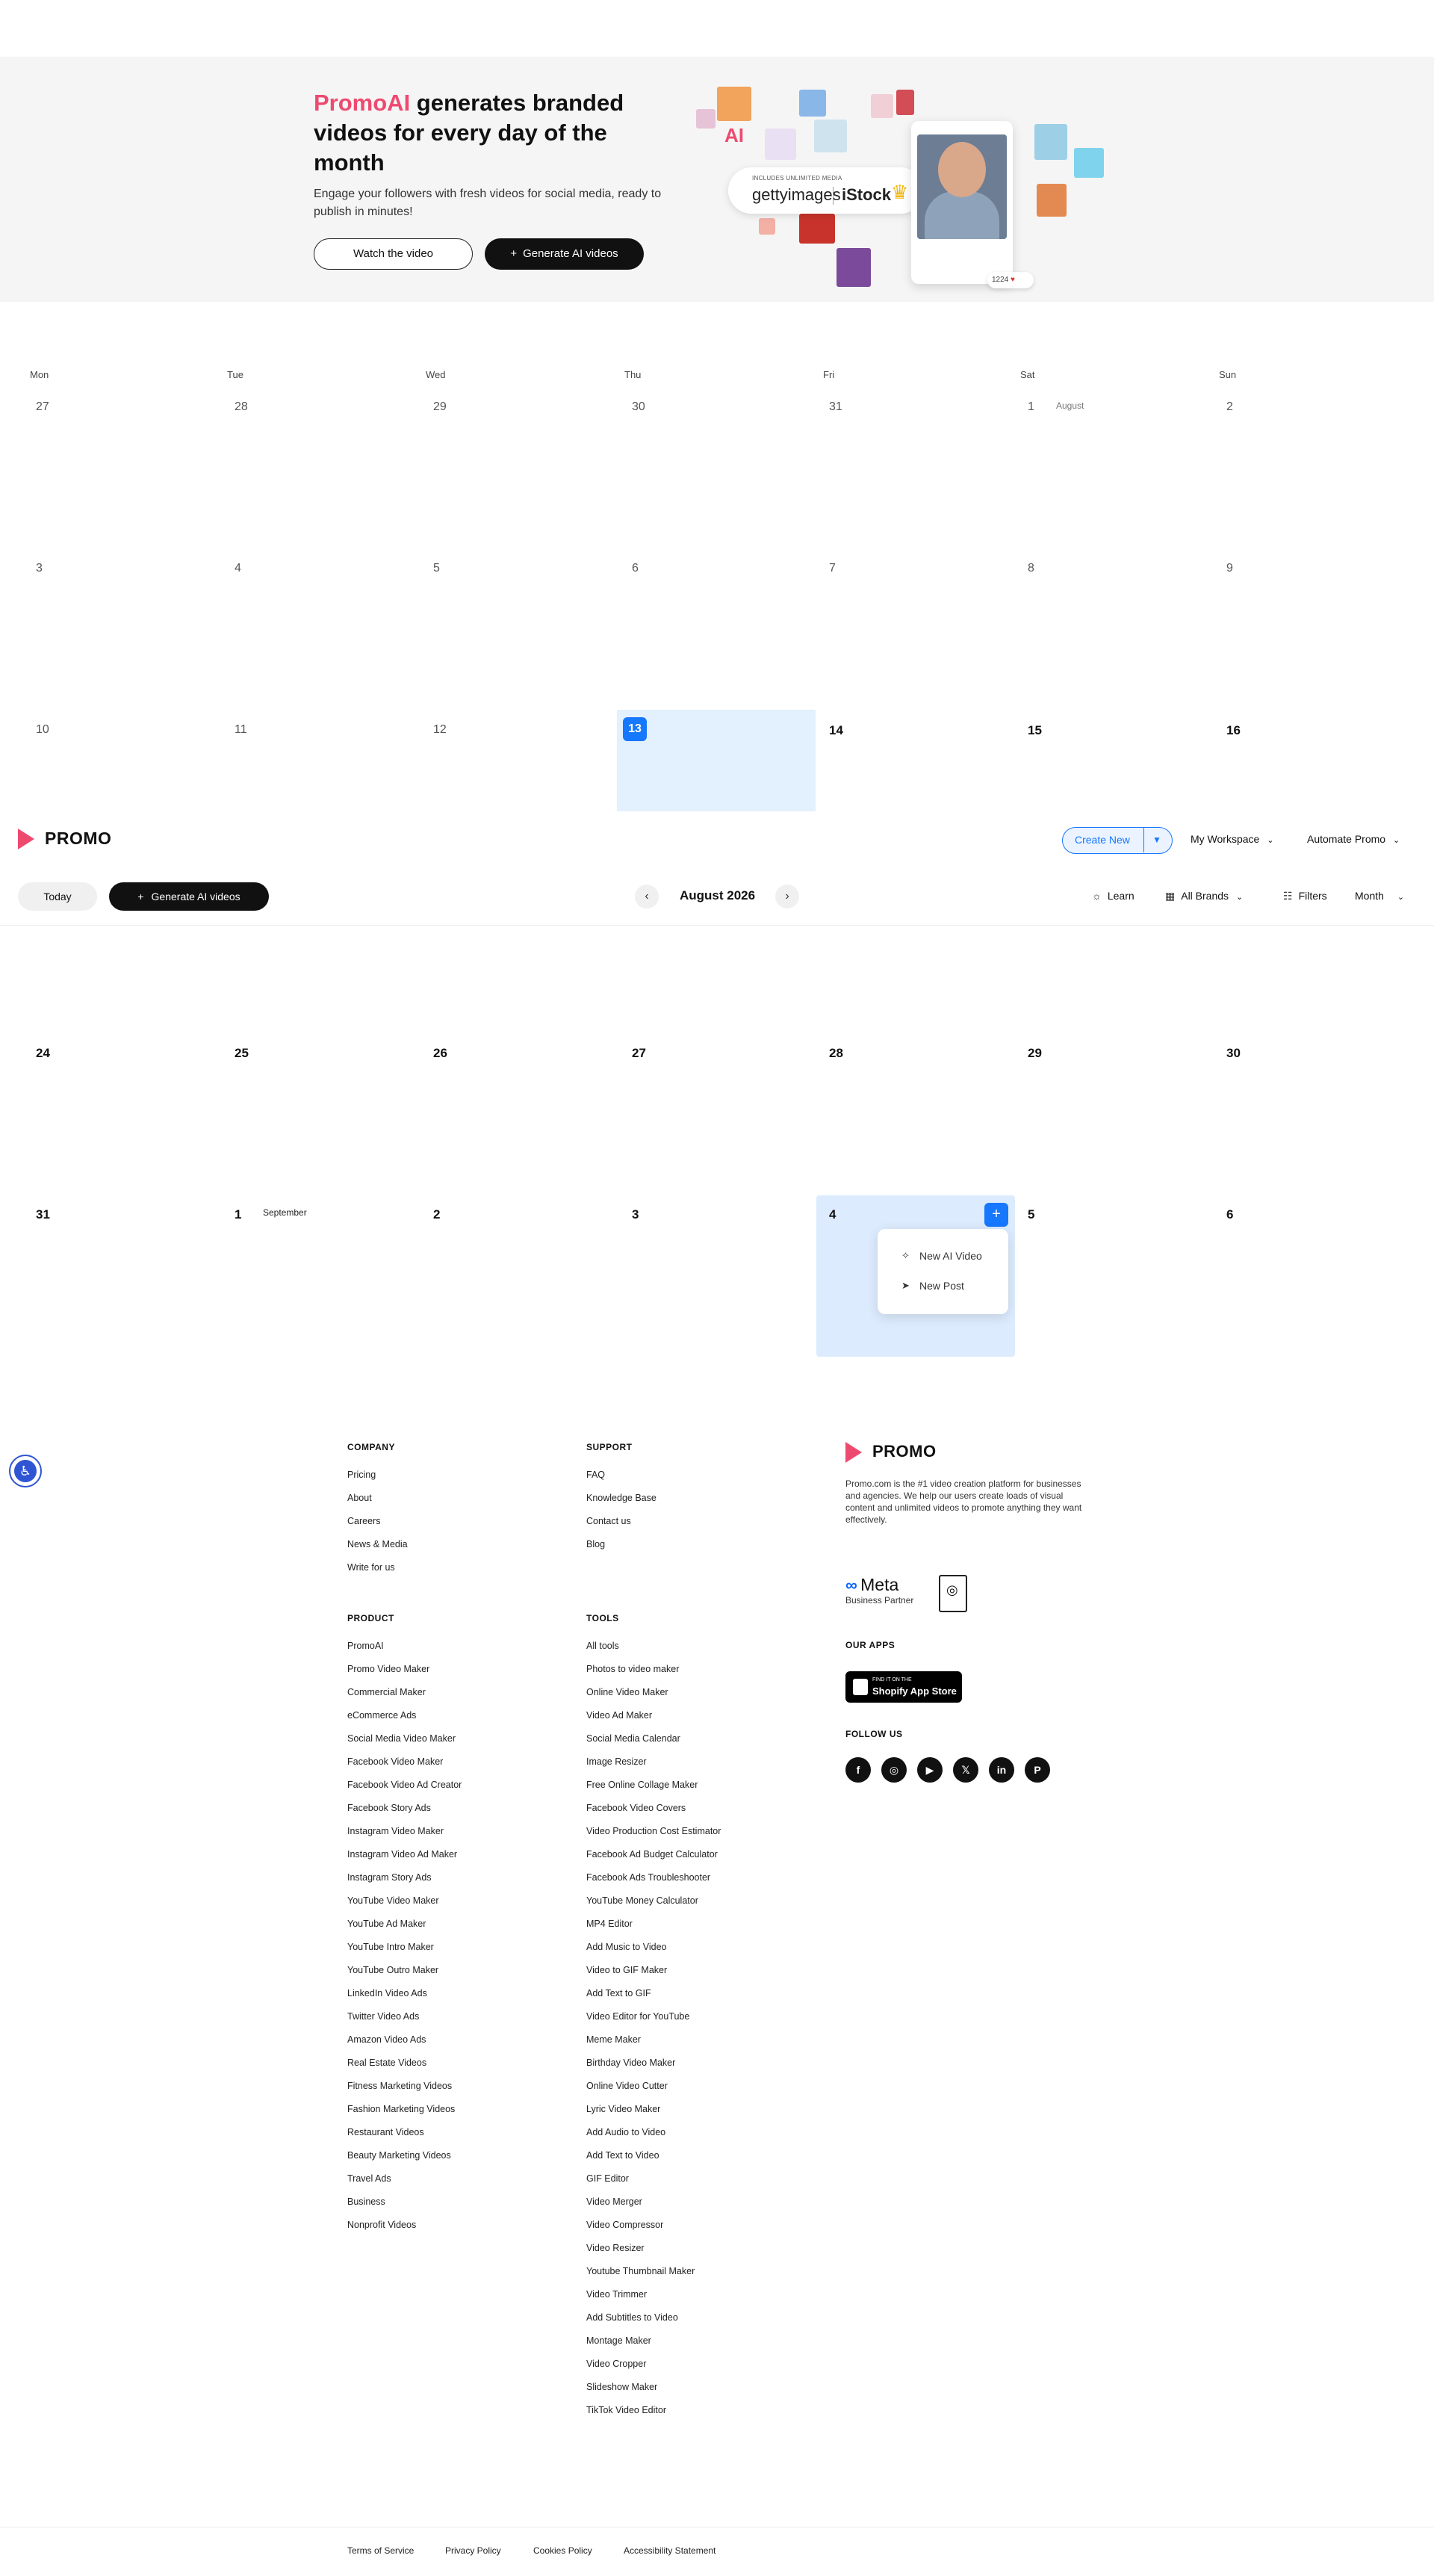  What do you see at coordinates (1305, 896) in the screenshot?
I see `filters-button: ☷ Filters` at bounding box center [1305, 896].